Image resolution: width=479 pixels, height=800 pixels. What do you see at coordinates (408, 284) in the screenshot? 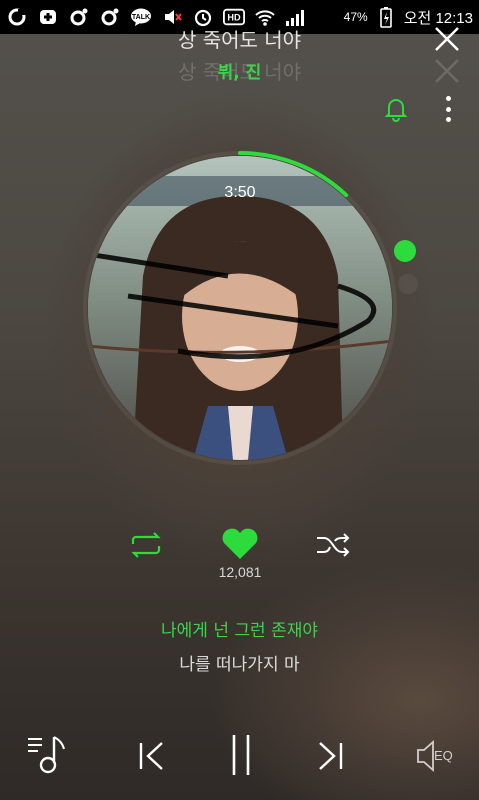
I see `progress-thumb-shadow` at bounding box center [408, 284].